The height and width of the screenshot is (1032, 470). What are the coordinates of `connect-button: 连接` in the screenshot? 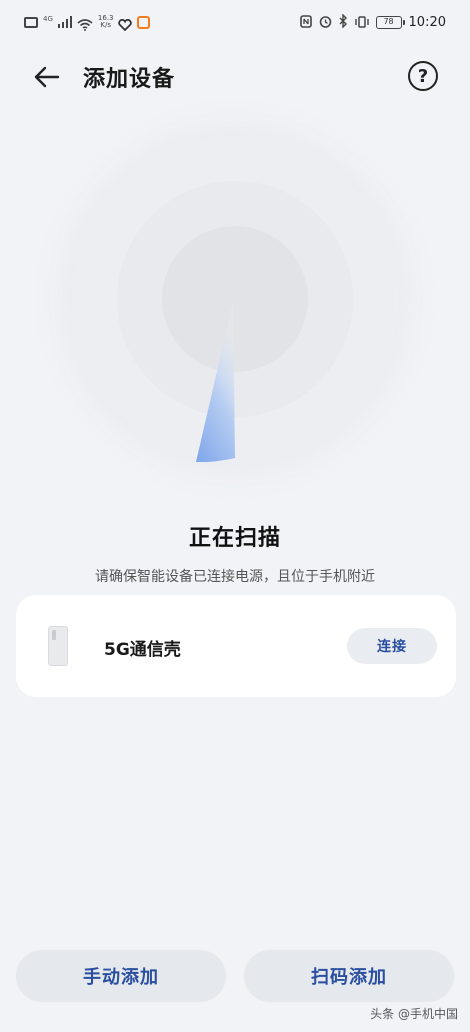 It's located at (392, 646).